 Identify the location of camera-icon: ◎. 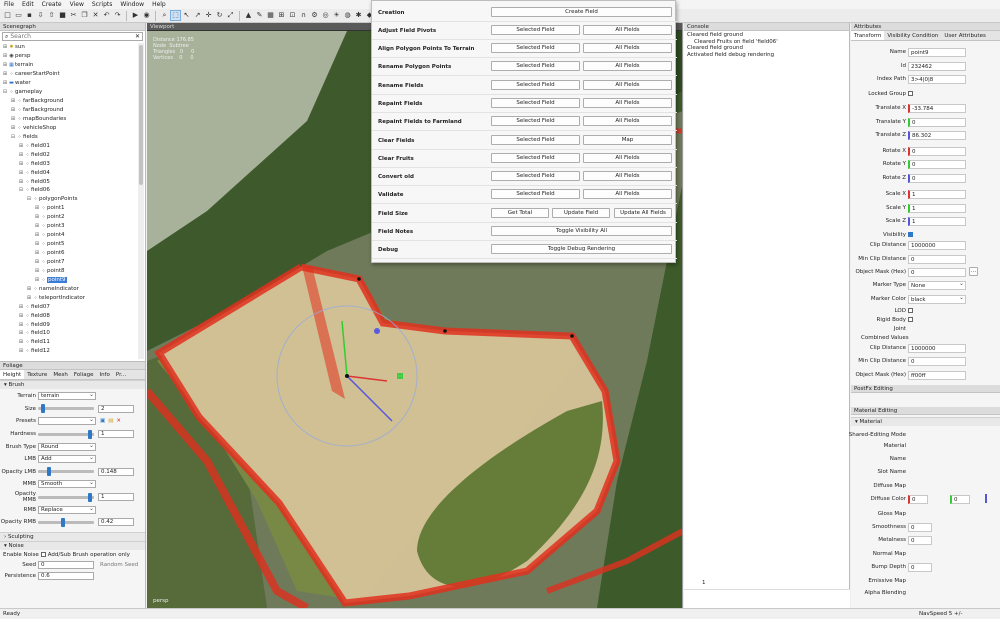
(325, 15).